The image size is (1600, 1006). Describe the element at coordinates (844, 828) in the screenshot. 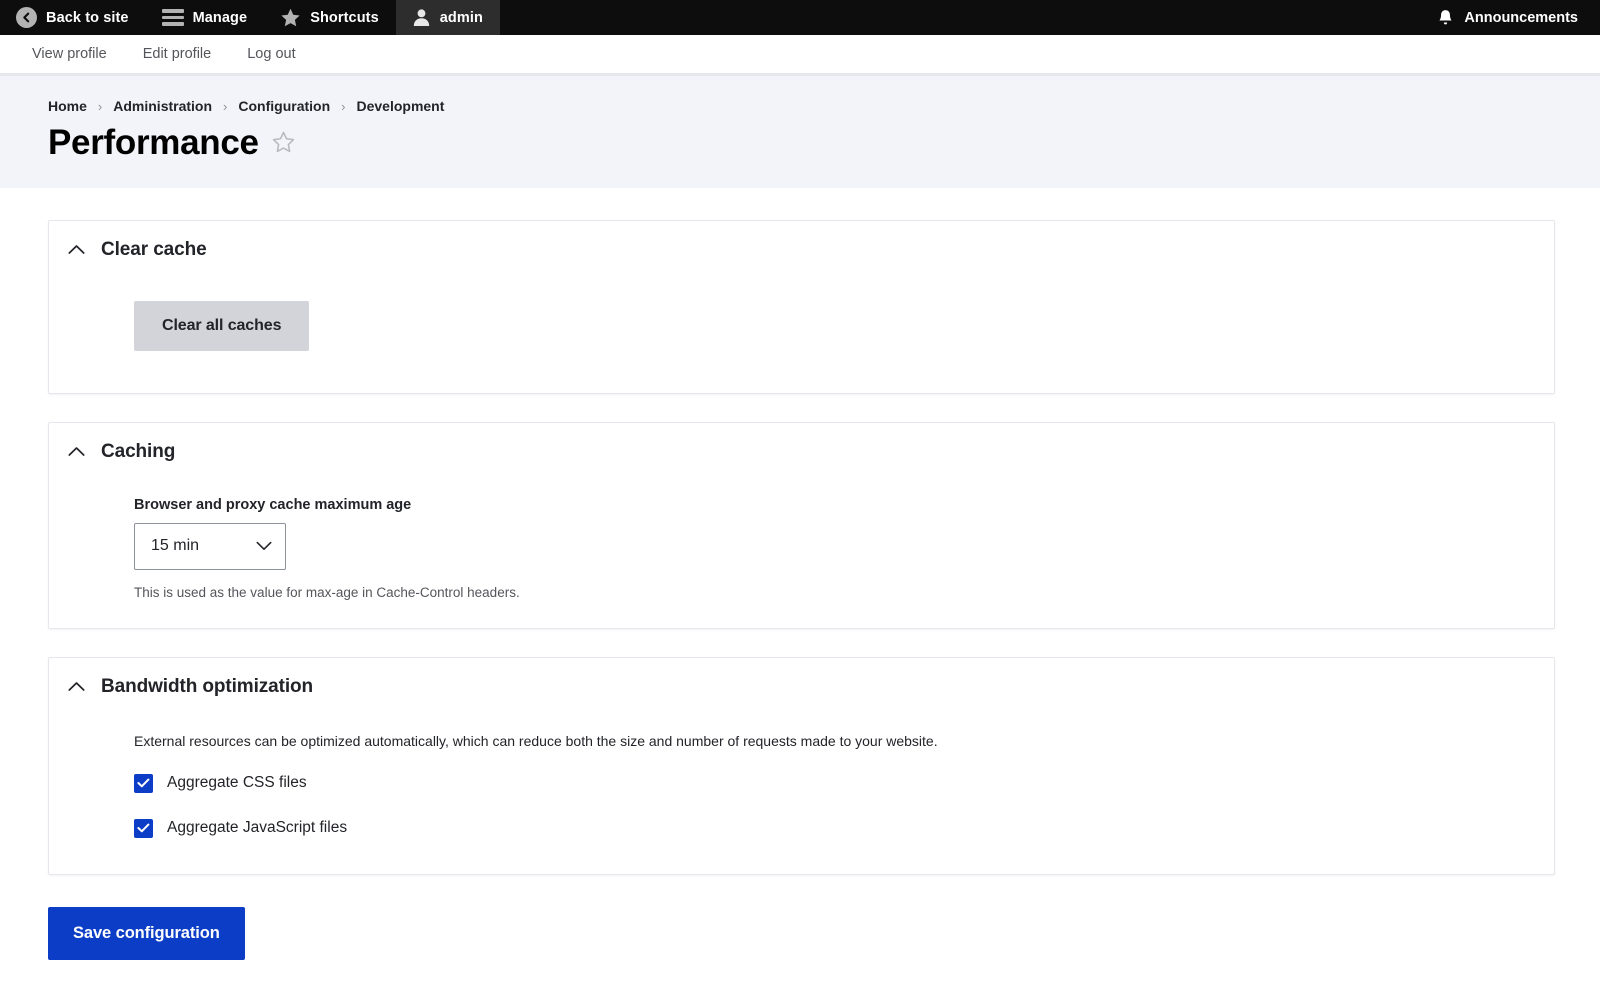

I see `checkbox-aggregate-javascript: Aggregate JavaScript files` at that location.